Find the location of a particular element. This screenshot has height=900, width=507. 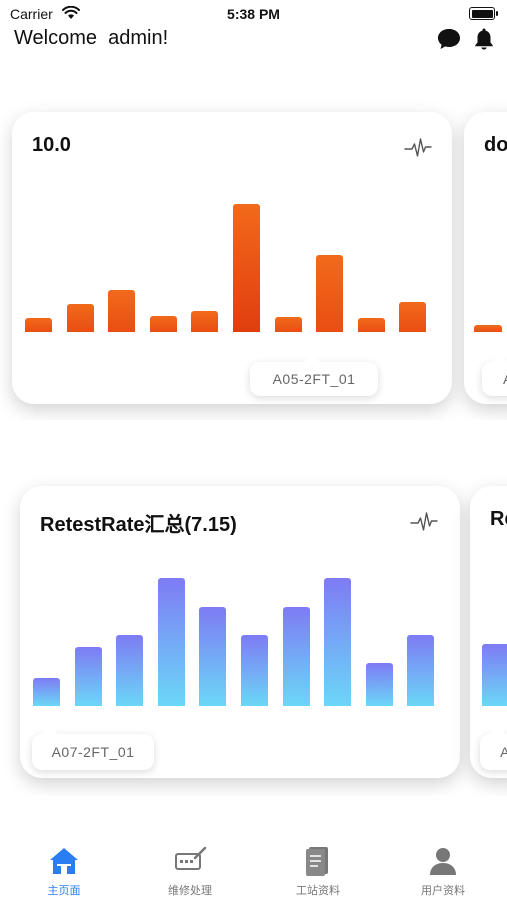

chart-card: do A0 is located at coordinates (485, 258).